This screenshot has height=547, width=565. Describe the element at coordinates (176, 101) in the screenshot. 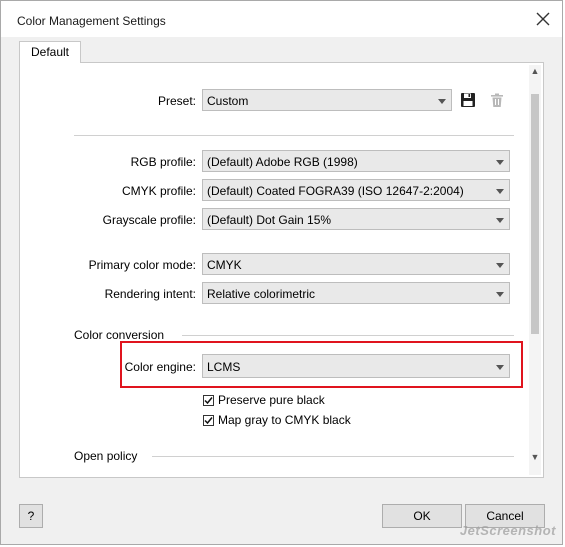

I see `preset-label: Preset:` at that location.